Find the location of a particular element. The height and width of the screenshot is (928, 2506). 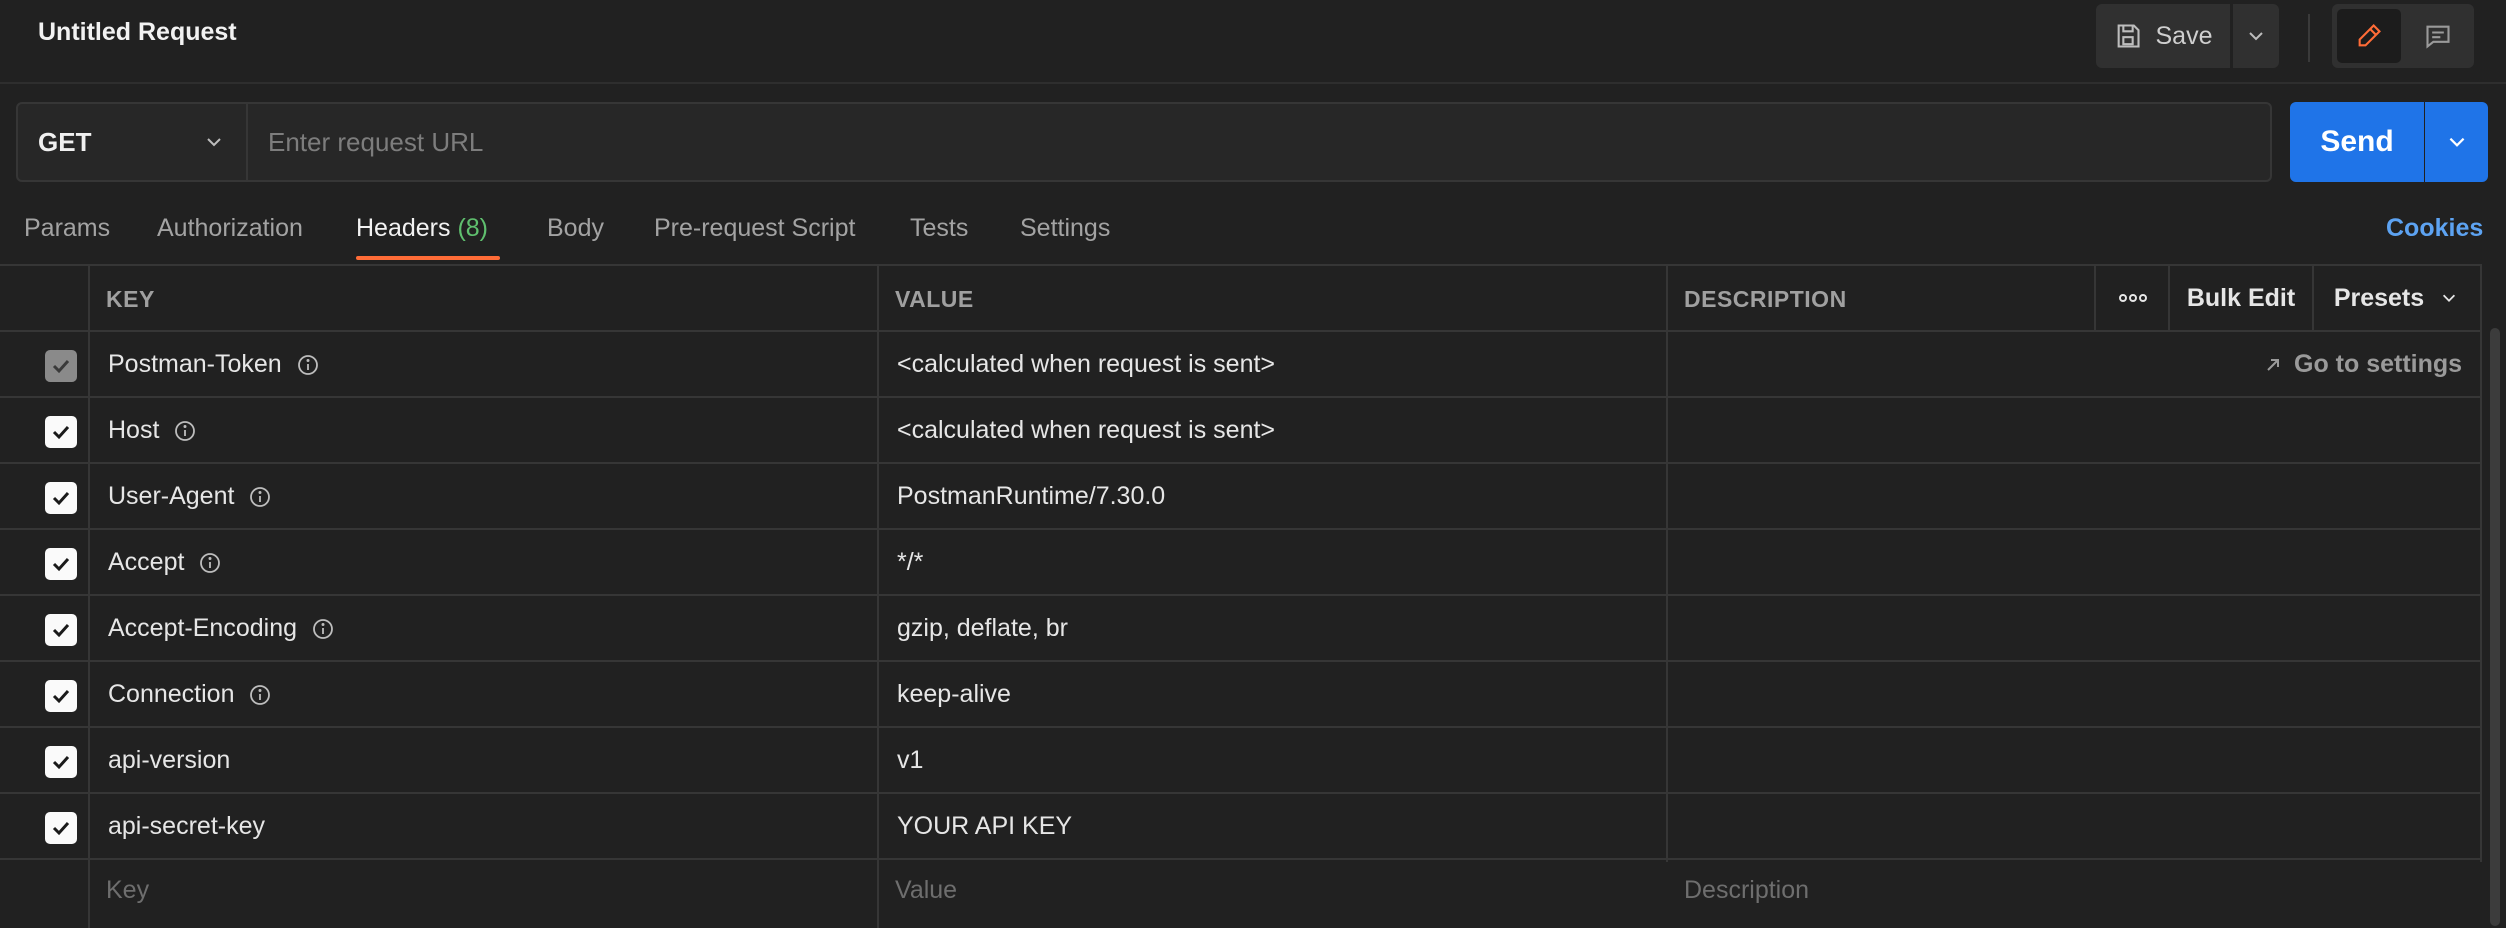

row-key-text: api-secret-key is located at coordinates (186, 826).